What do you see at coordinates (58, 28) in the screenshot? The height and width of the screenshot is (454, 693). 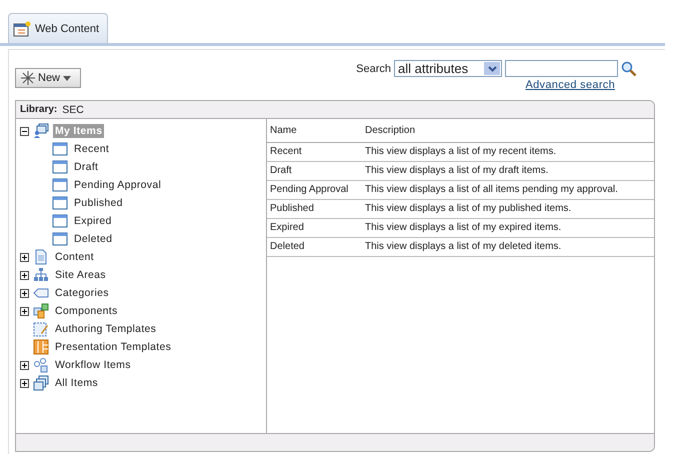 I see `tab: Web Content` at bounding box center [58, 28].